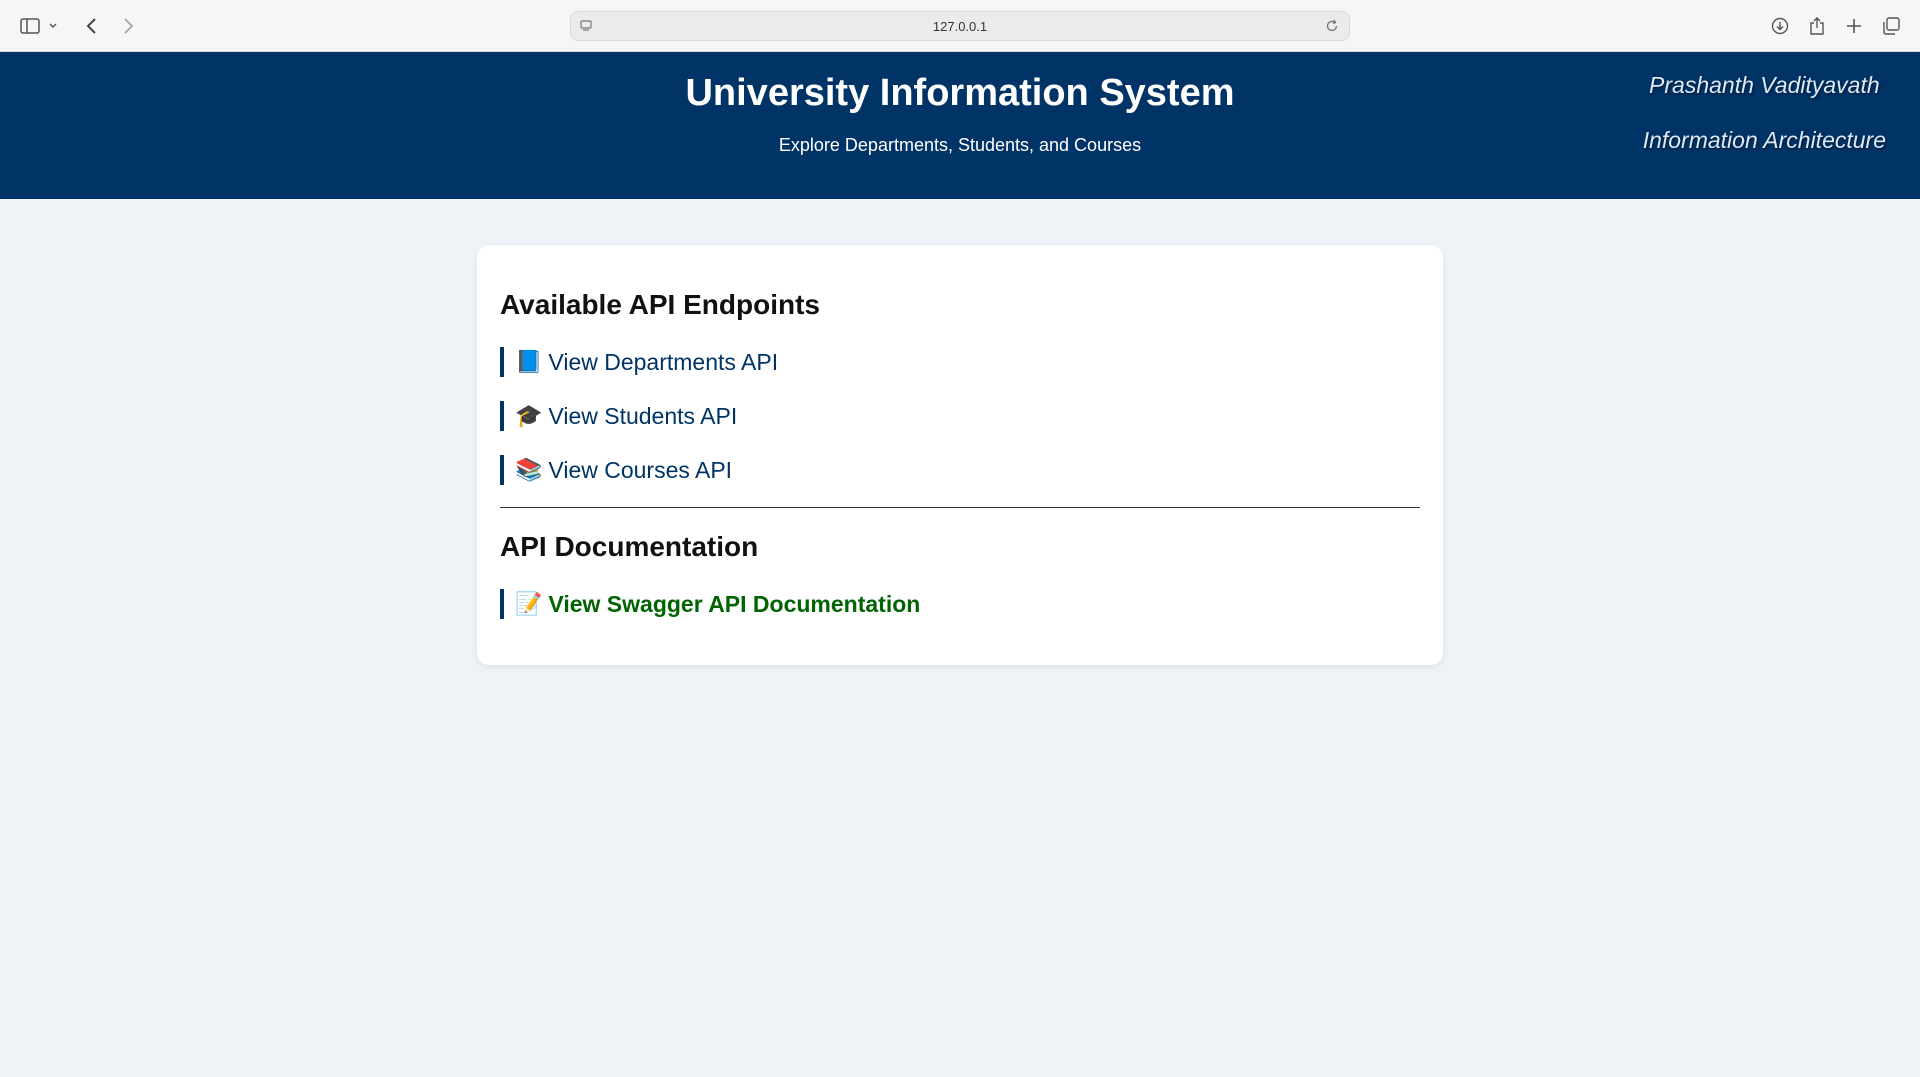 Image resolution: width=1920 pixels, height=1077 pixels. Describe the element at coordinates (629, 546) in the screenshot. I see `documentation-heading: API Documentation` at that location.